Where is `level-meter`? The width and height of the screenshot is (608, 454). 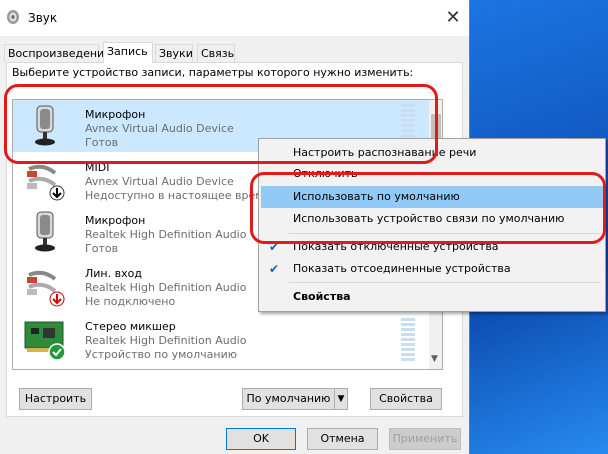
level-meter is located at coordinates (408, 340).